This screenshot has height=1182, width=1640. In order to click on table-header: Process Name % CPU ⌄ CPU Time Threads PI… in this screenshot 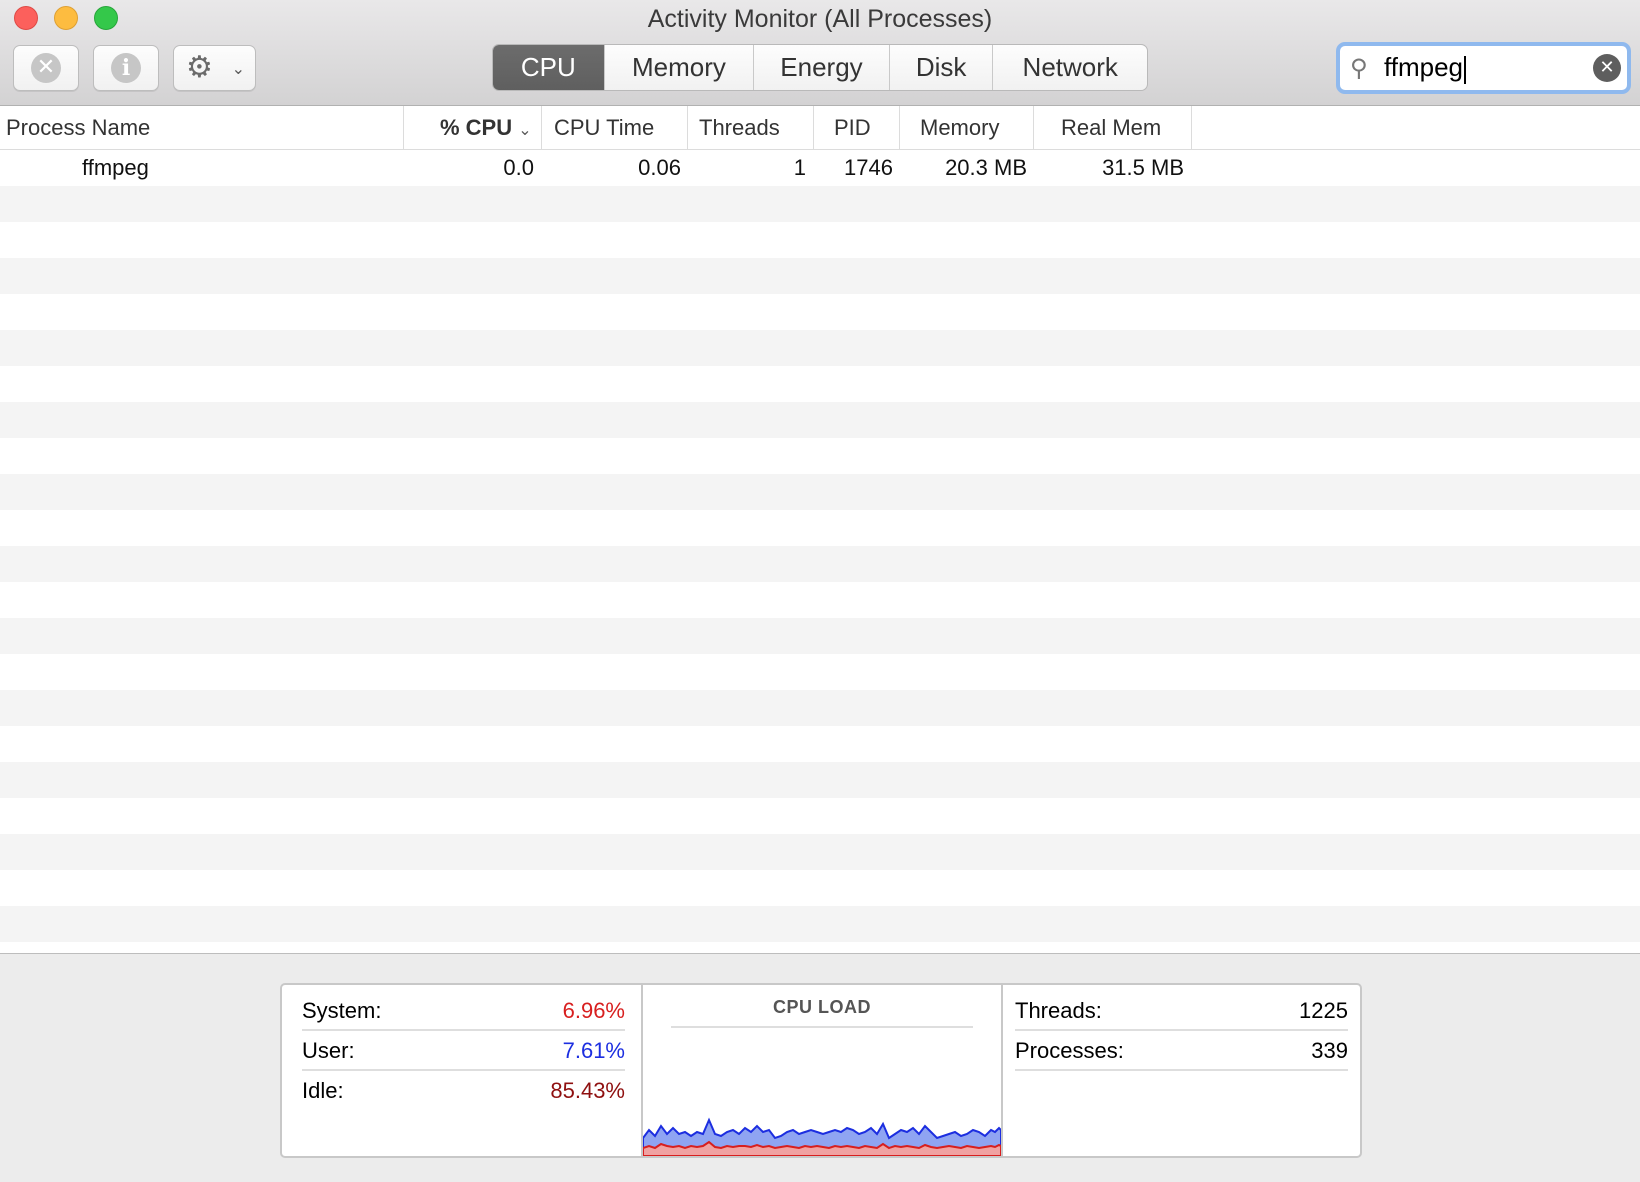, I will do `click(820, 128)`.